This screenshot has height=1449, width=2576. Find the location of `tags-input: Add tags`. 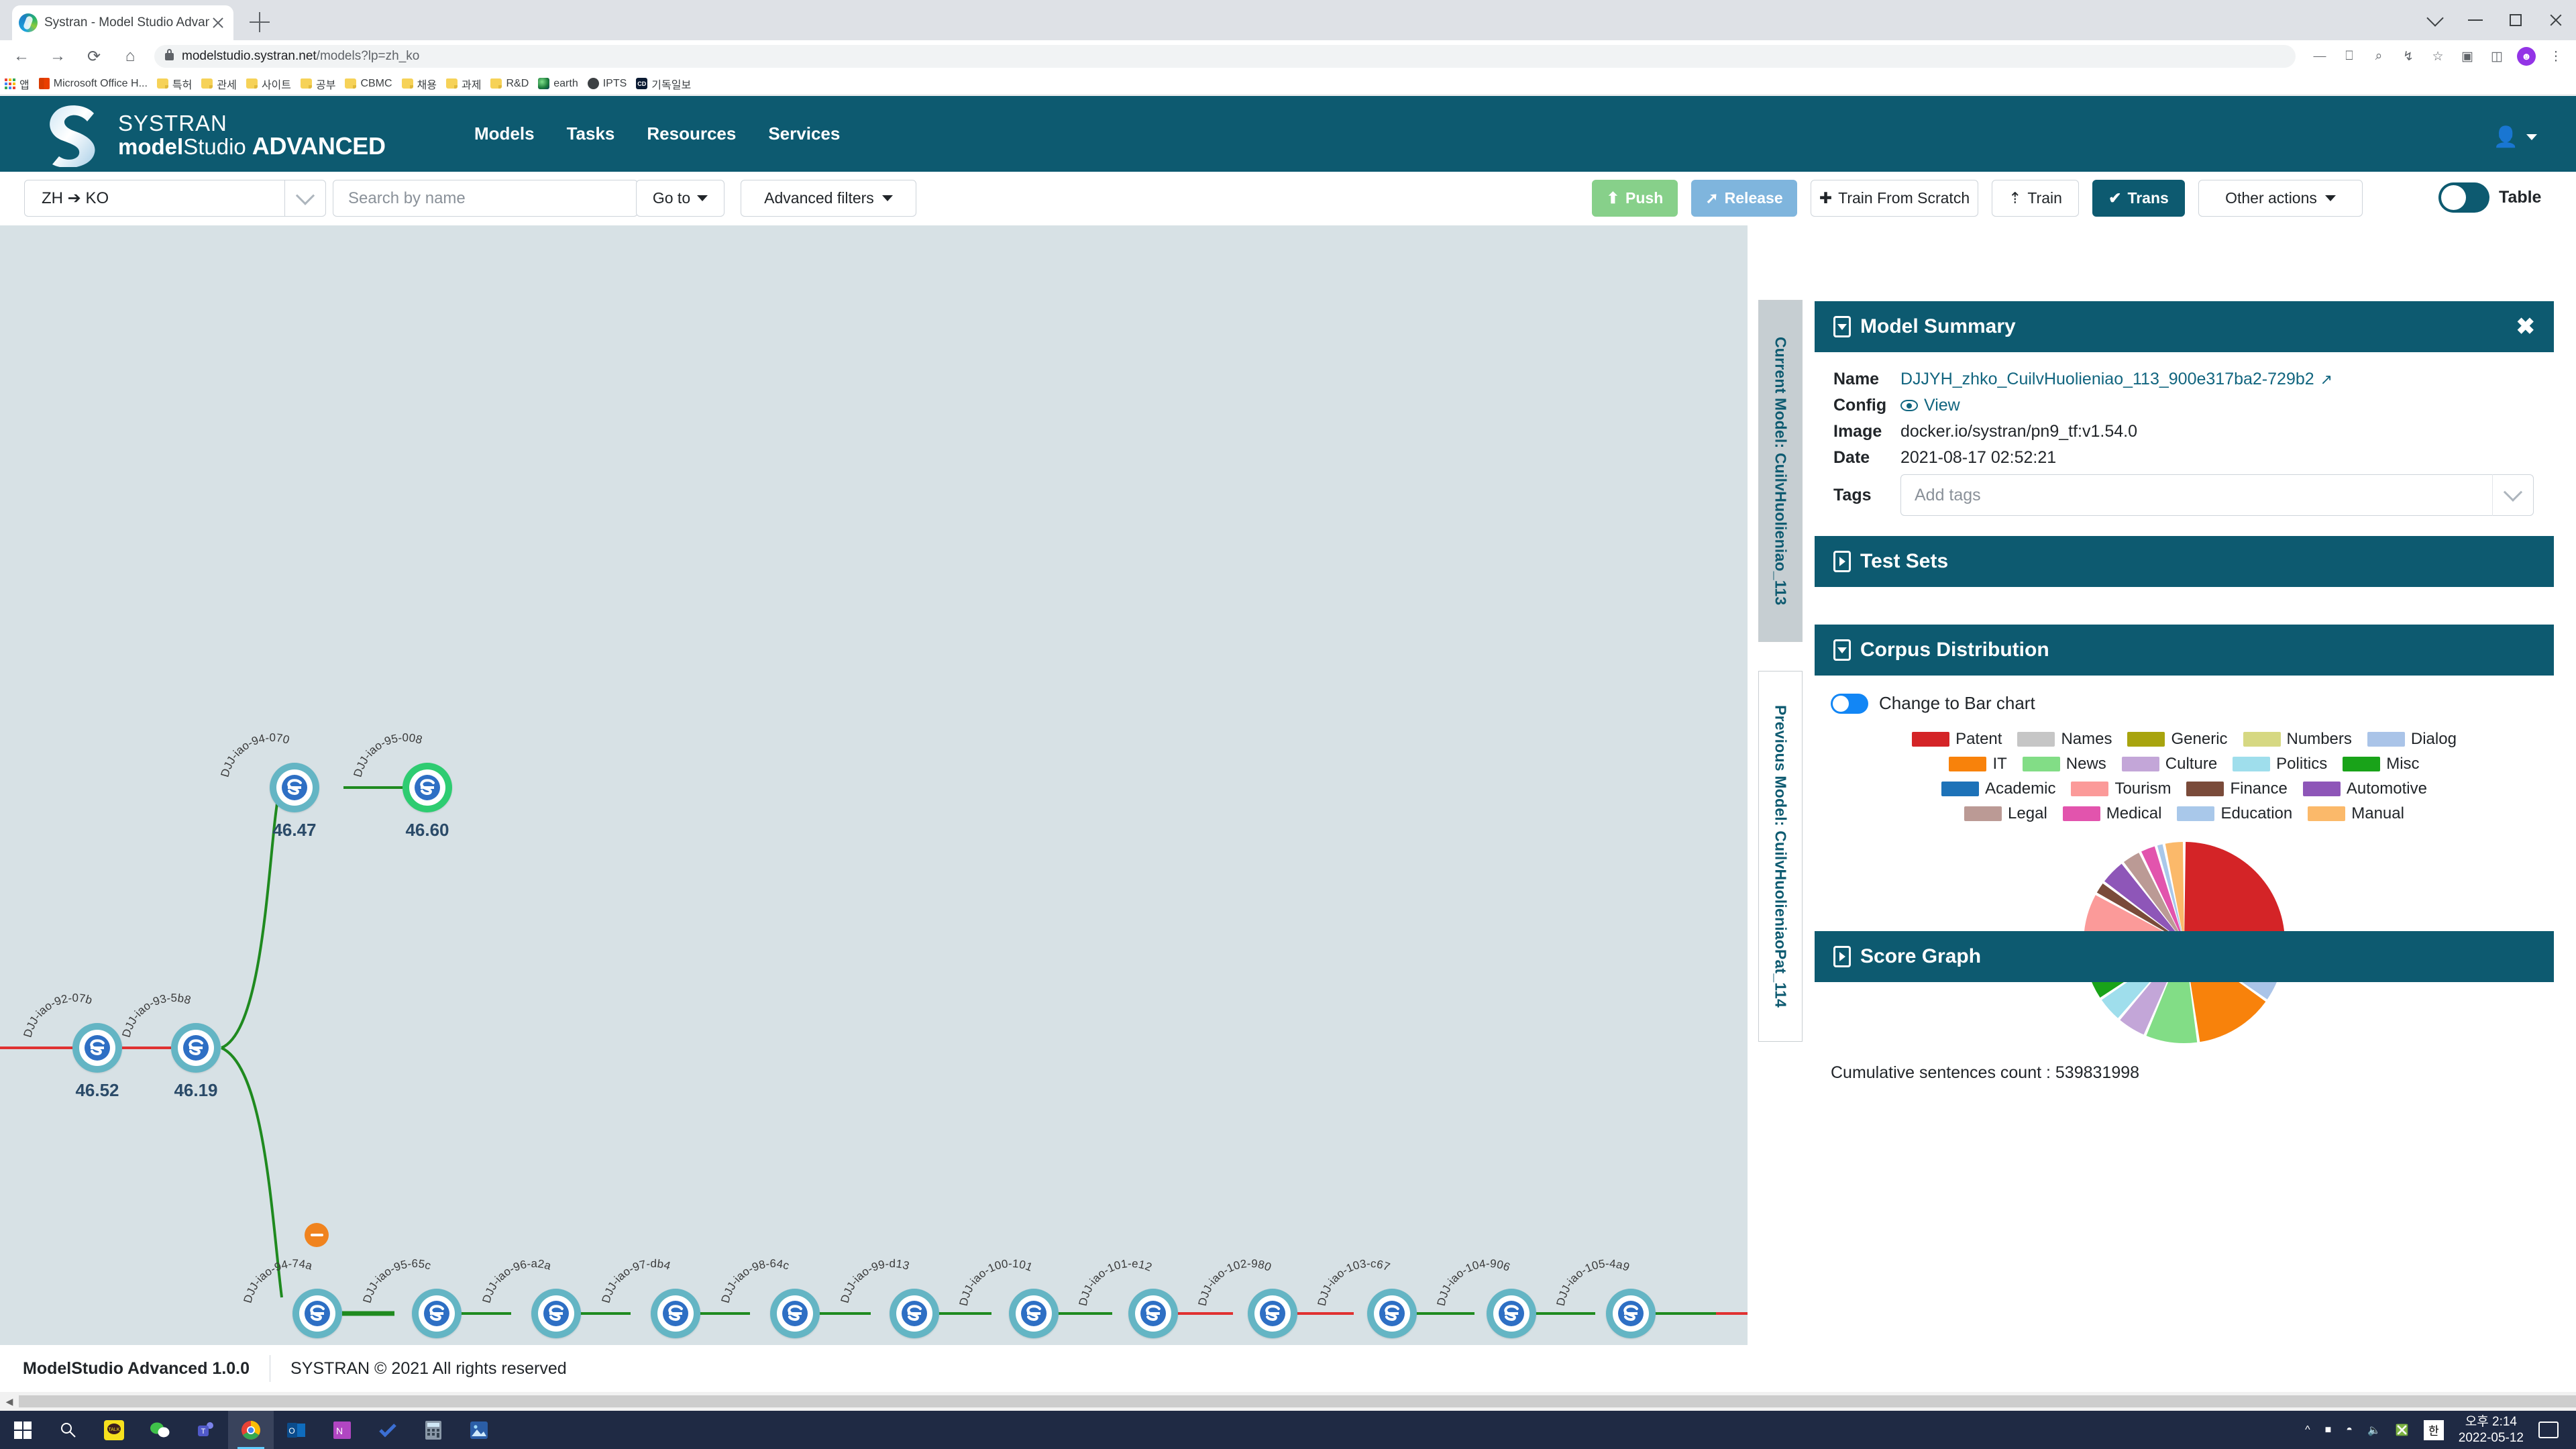

tags-input: Add tags is located at coordinates (2217, 495).